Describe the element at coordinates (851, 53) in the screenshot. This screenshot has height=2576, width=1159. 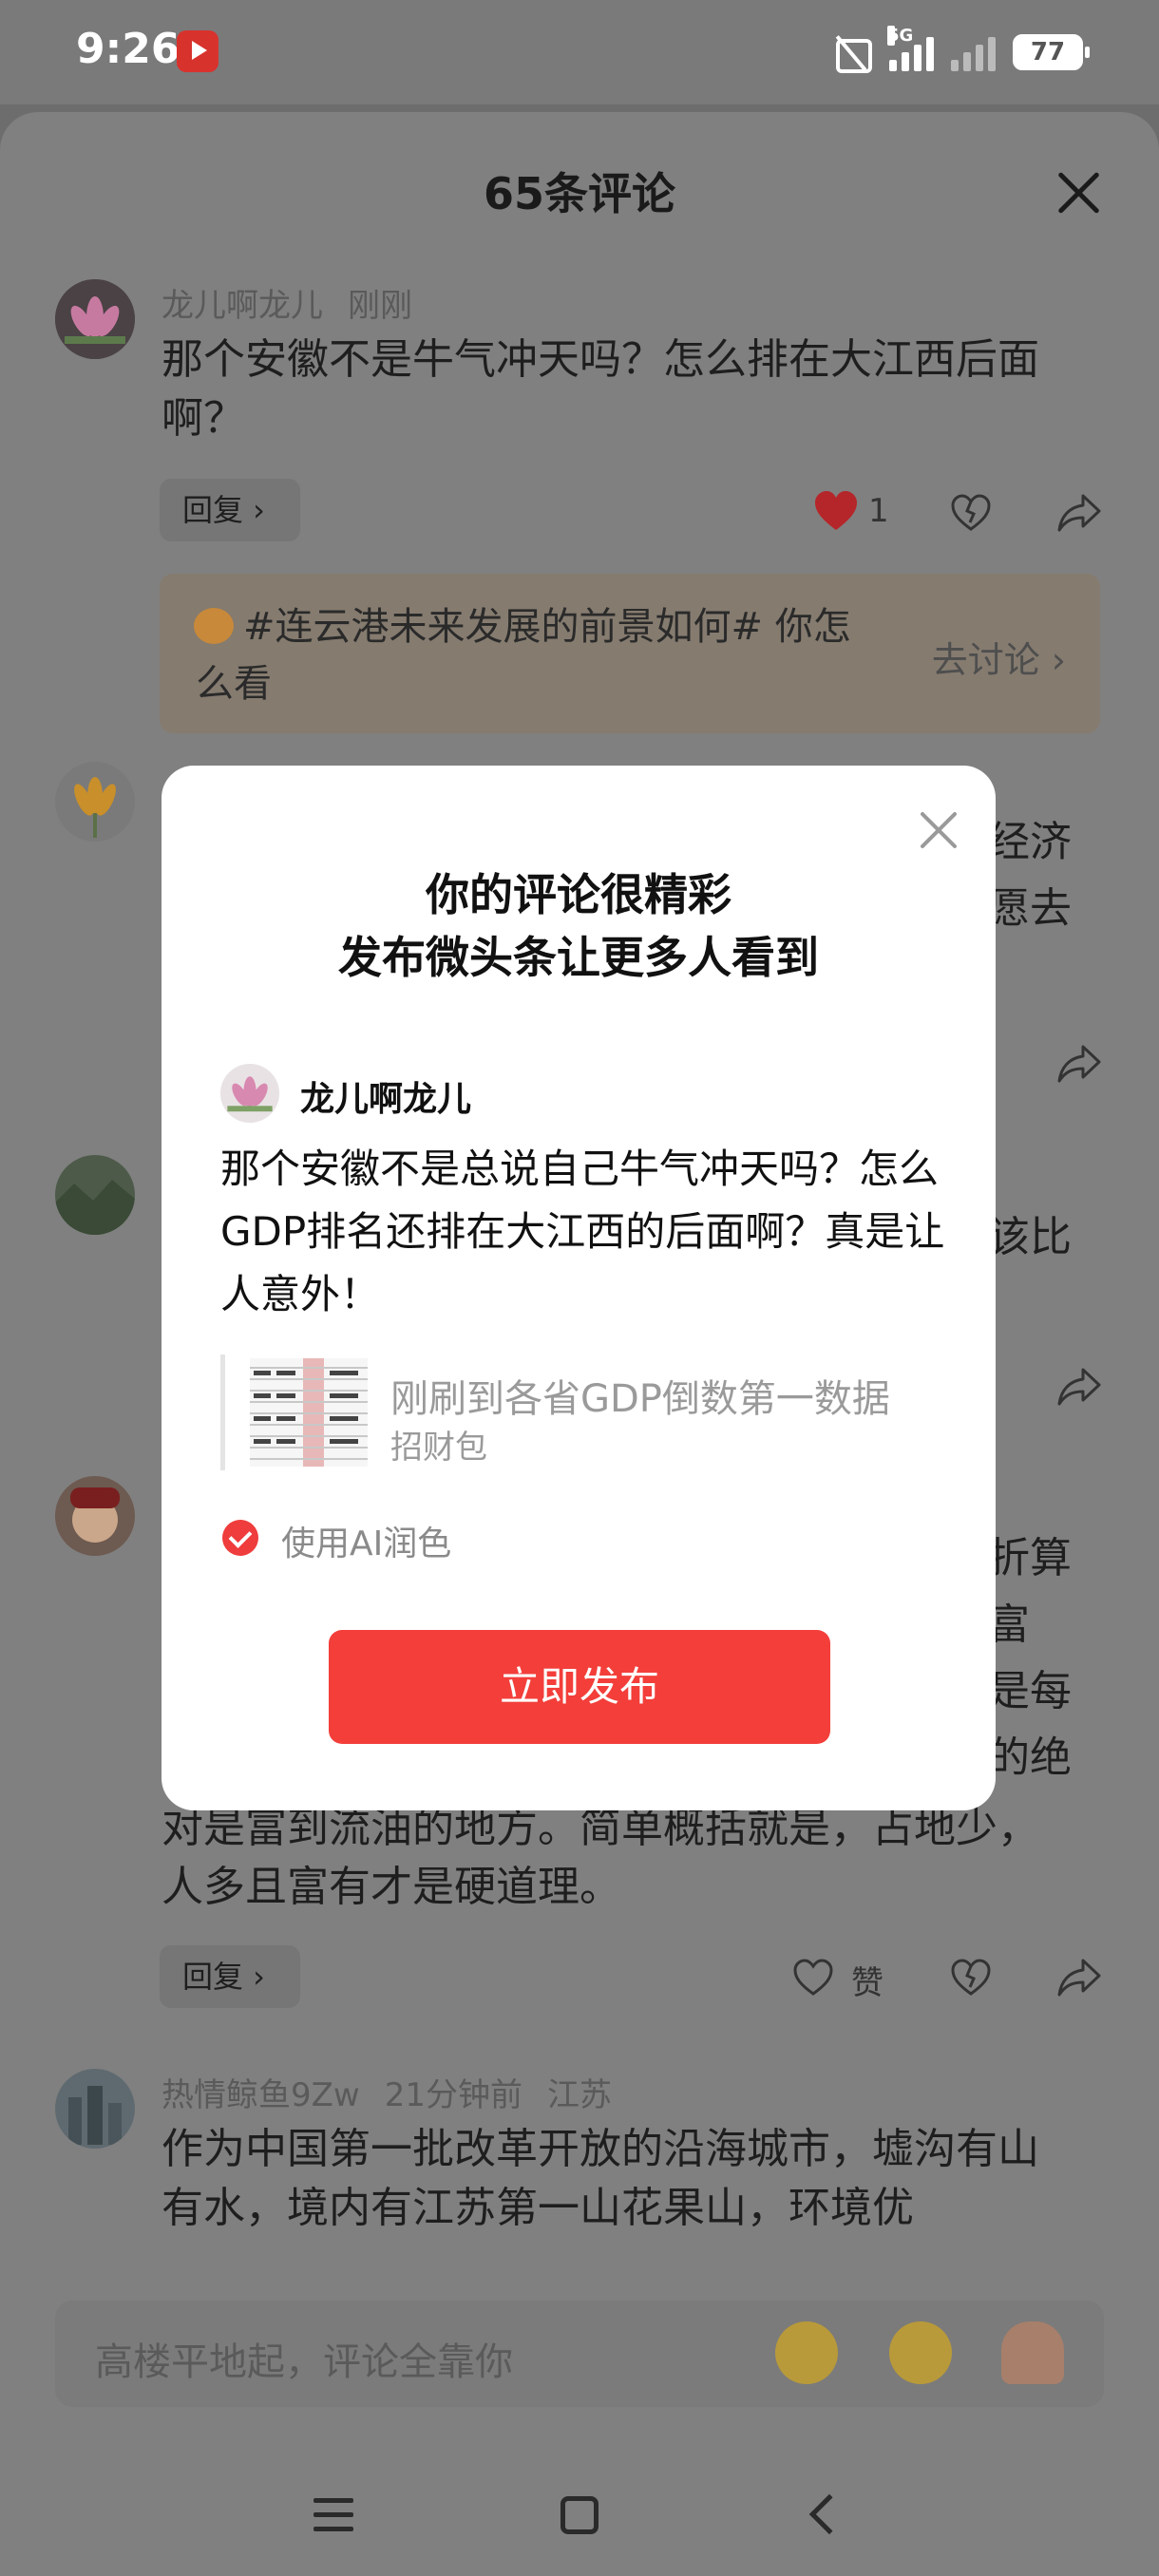
I see `vibrate-off-icon` at that location.